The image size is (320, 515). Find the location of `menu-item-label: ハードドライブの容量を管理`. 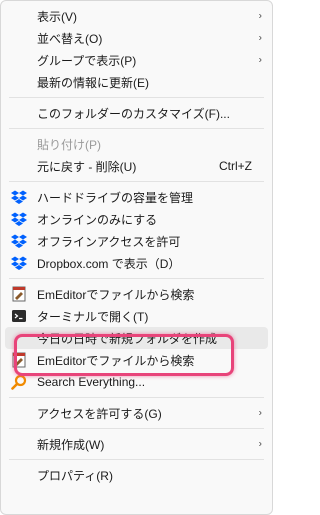

menu-item-label: ハードドライブの容量を管理 is located at coordinates (115, 197).